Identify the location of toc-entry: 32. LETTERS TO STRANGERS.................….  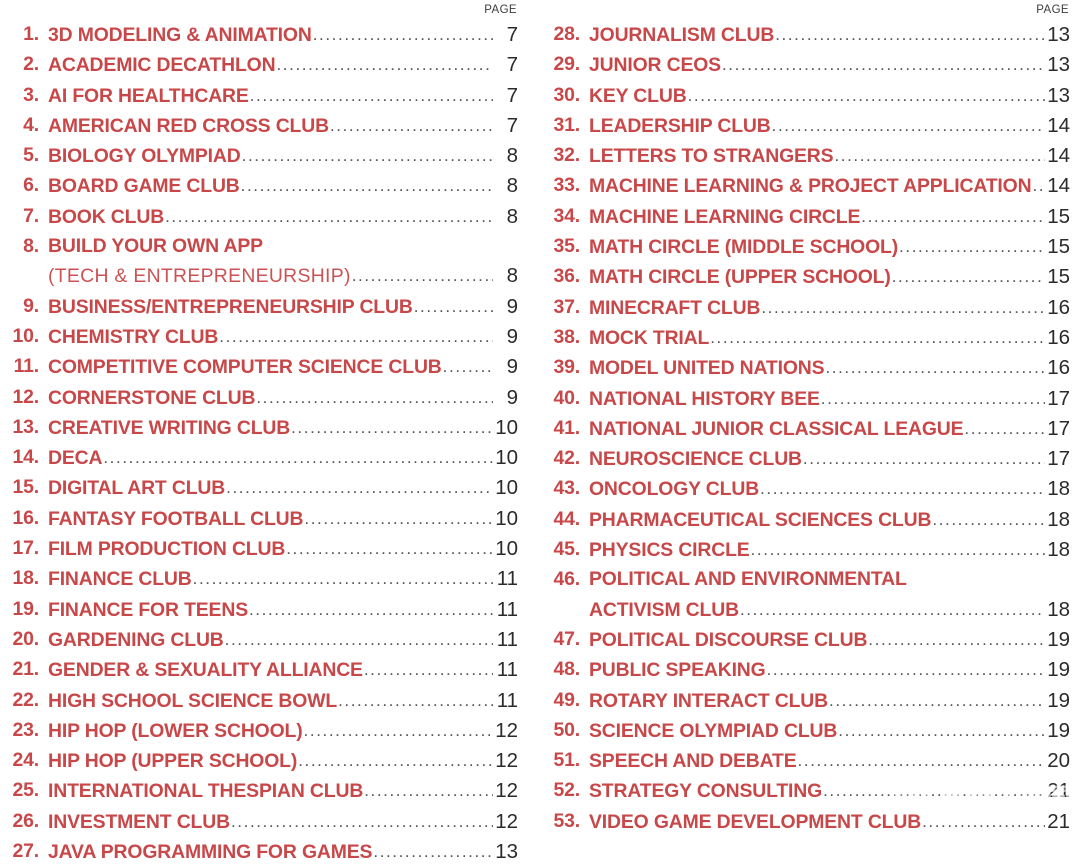
(810, 156).